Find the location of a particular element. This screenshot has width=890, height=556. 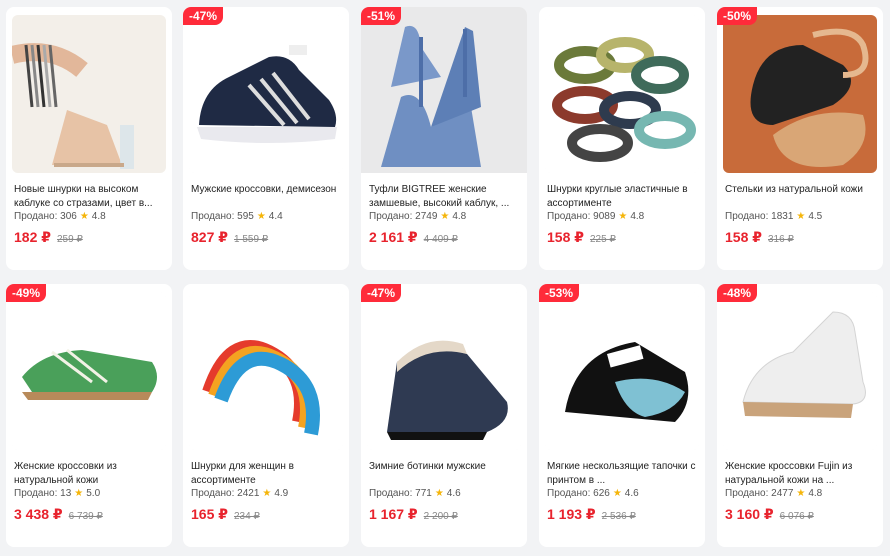

insole-icon is located at coordinates (800, 94).